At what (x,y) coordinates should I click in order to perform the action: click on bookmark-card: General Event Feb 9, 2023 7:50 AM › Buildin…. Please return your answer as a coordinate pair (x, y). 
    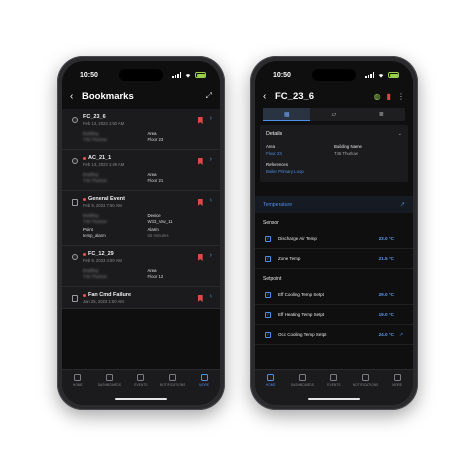
    Looking at the image, I should click on (141, 218).